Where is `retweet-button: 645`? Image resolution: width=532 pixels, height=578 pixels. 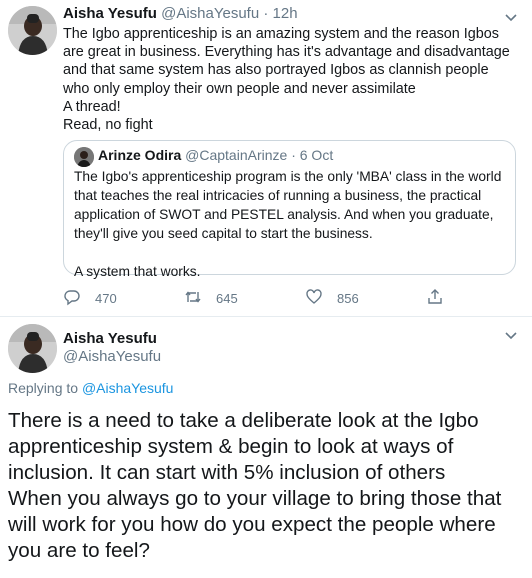
retweet-button: 645 is located at coordinates (211, 298).